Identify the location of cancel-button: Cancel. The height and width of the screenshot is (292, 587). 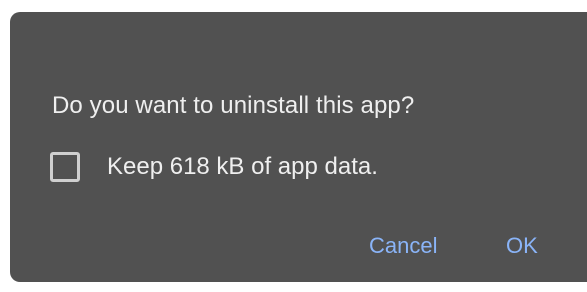
(403, 246).